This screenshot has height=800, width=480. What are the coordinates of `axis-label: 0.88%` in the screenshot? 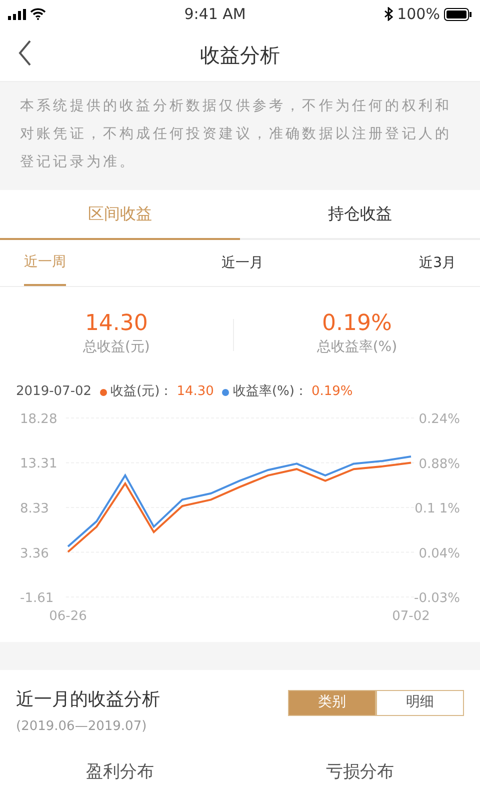 It's located at (439, 464).